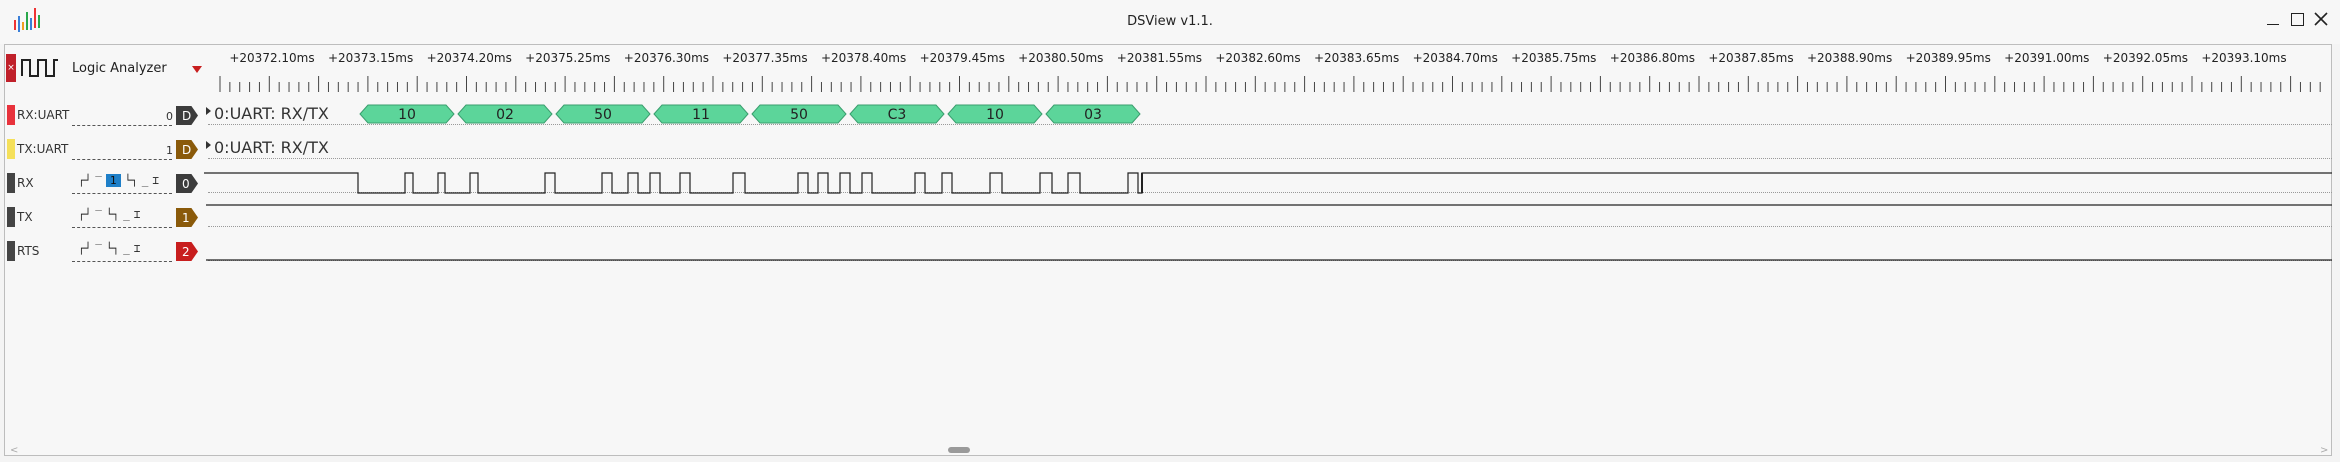 The width and height of the screenshot is (2340, 462). I want to click on decoded-byte-label: 02, so click(505, 115).